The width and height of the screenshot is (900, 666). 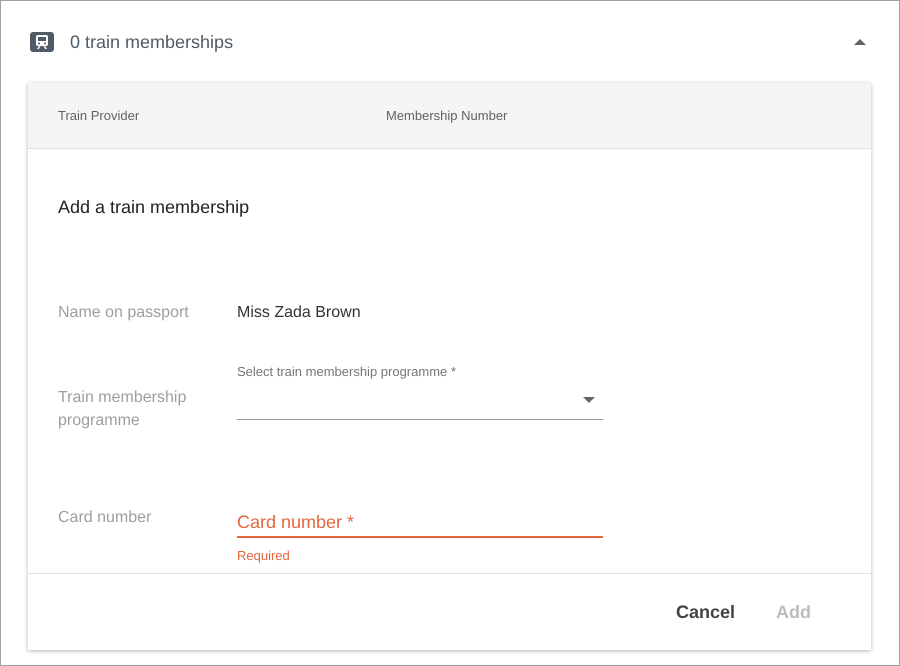 What do you see at coordinates (124, 313) in the screenshot?
I see `field-label: Name on passport` at bounding box center [124, 313].